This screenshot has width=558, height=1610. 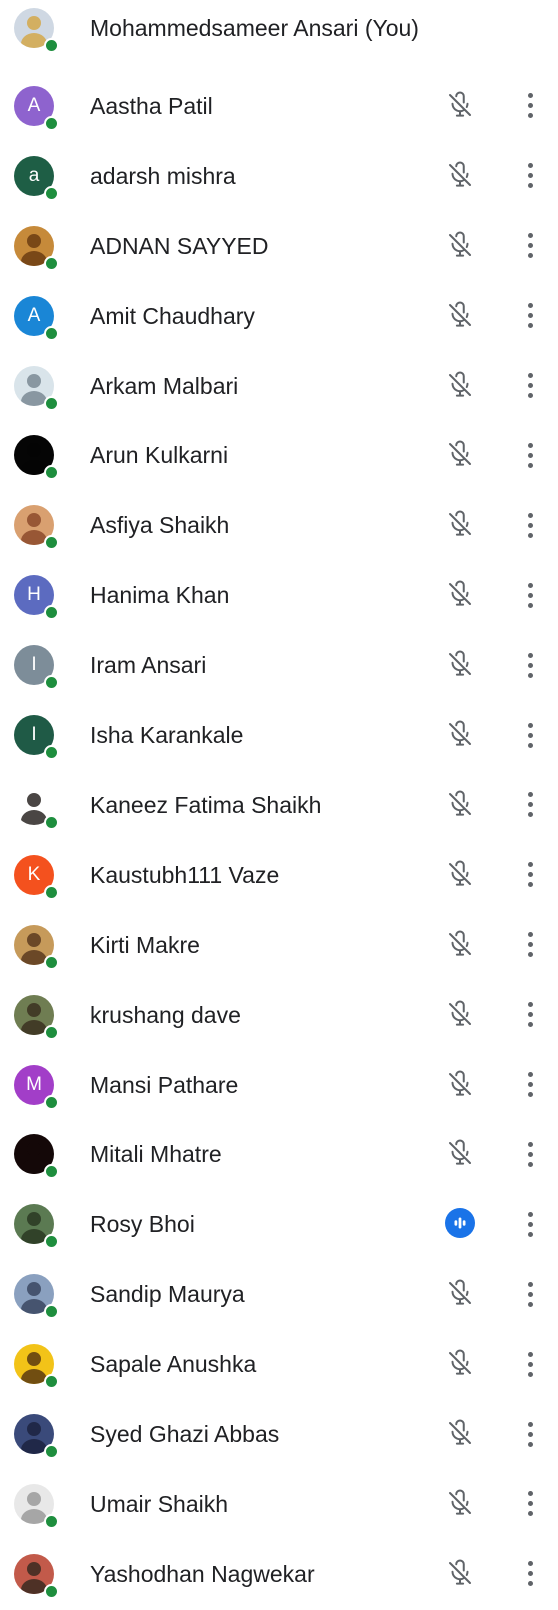 What do you see at coordinates (36, 877) in the screenshot?
I see `avatar-container: K` at bounding box center [36, 877].